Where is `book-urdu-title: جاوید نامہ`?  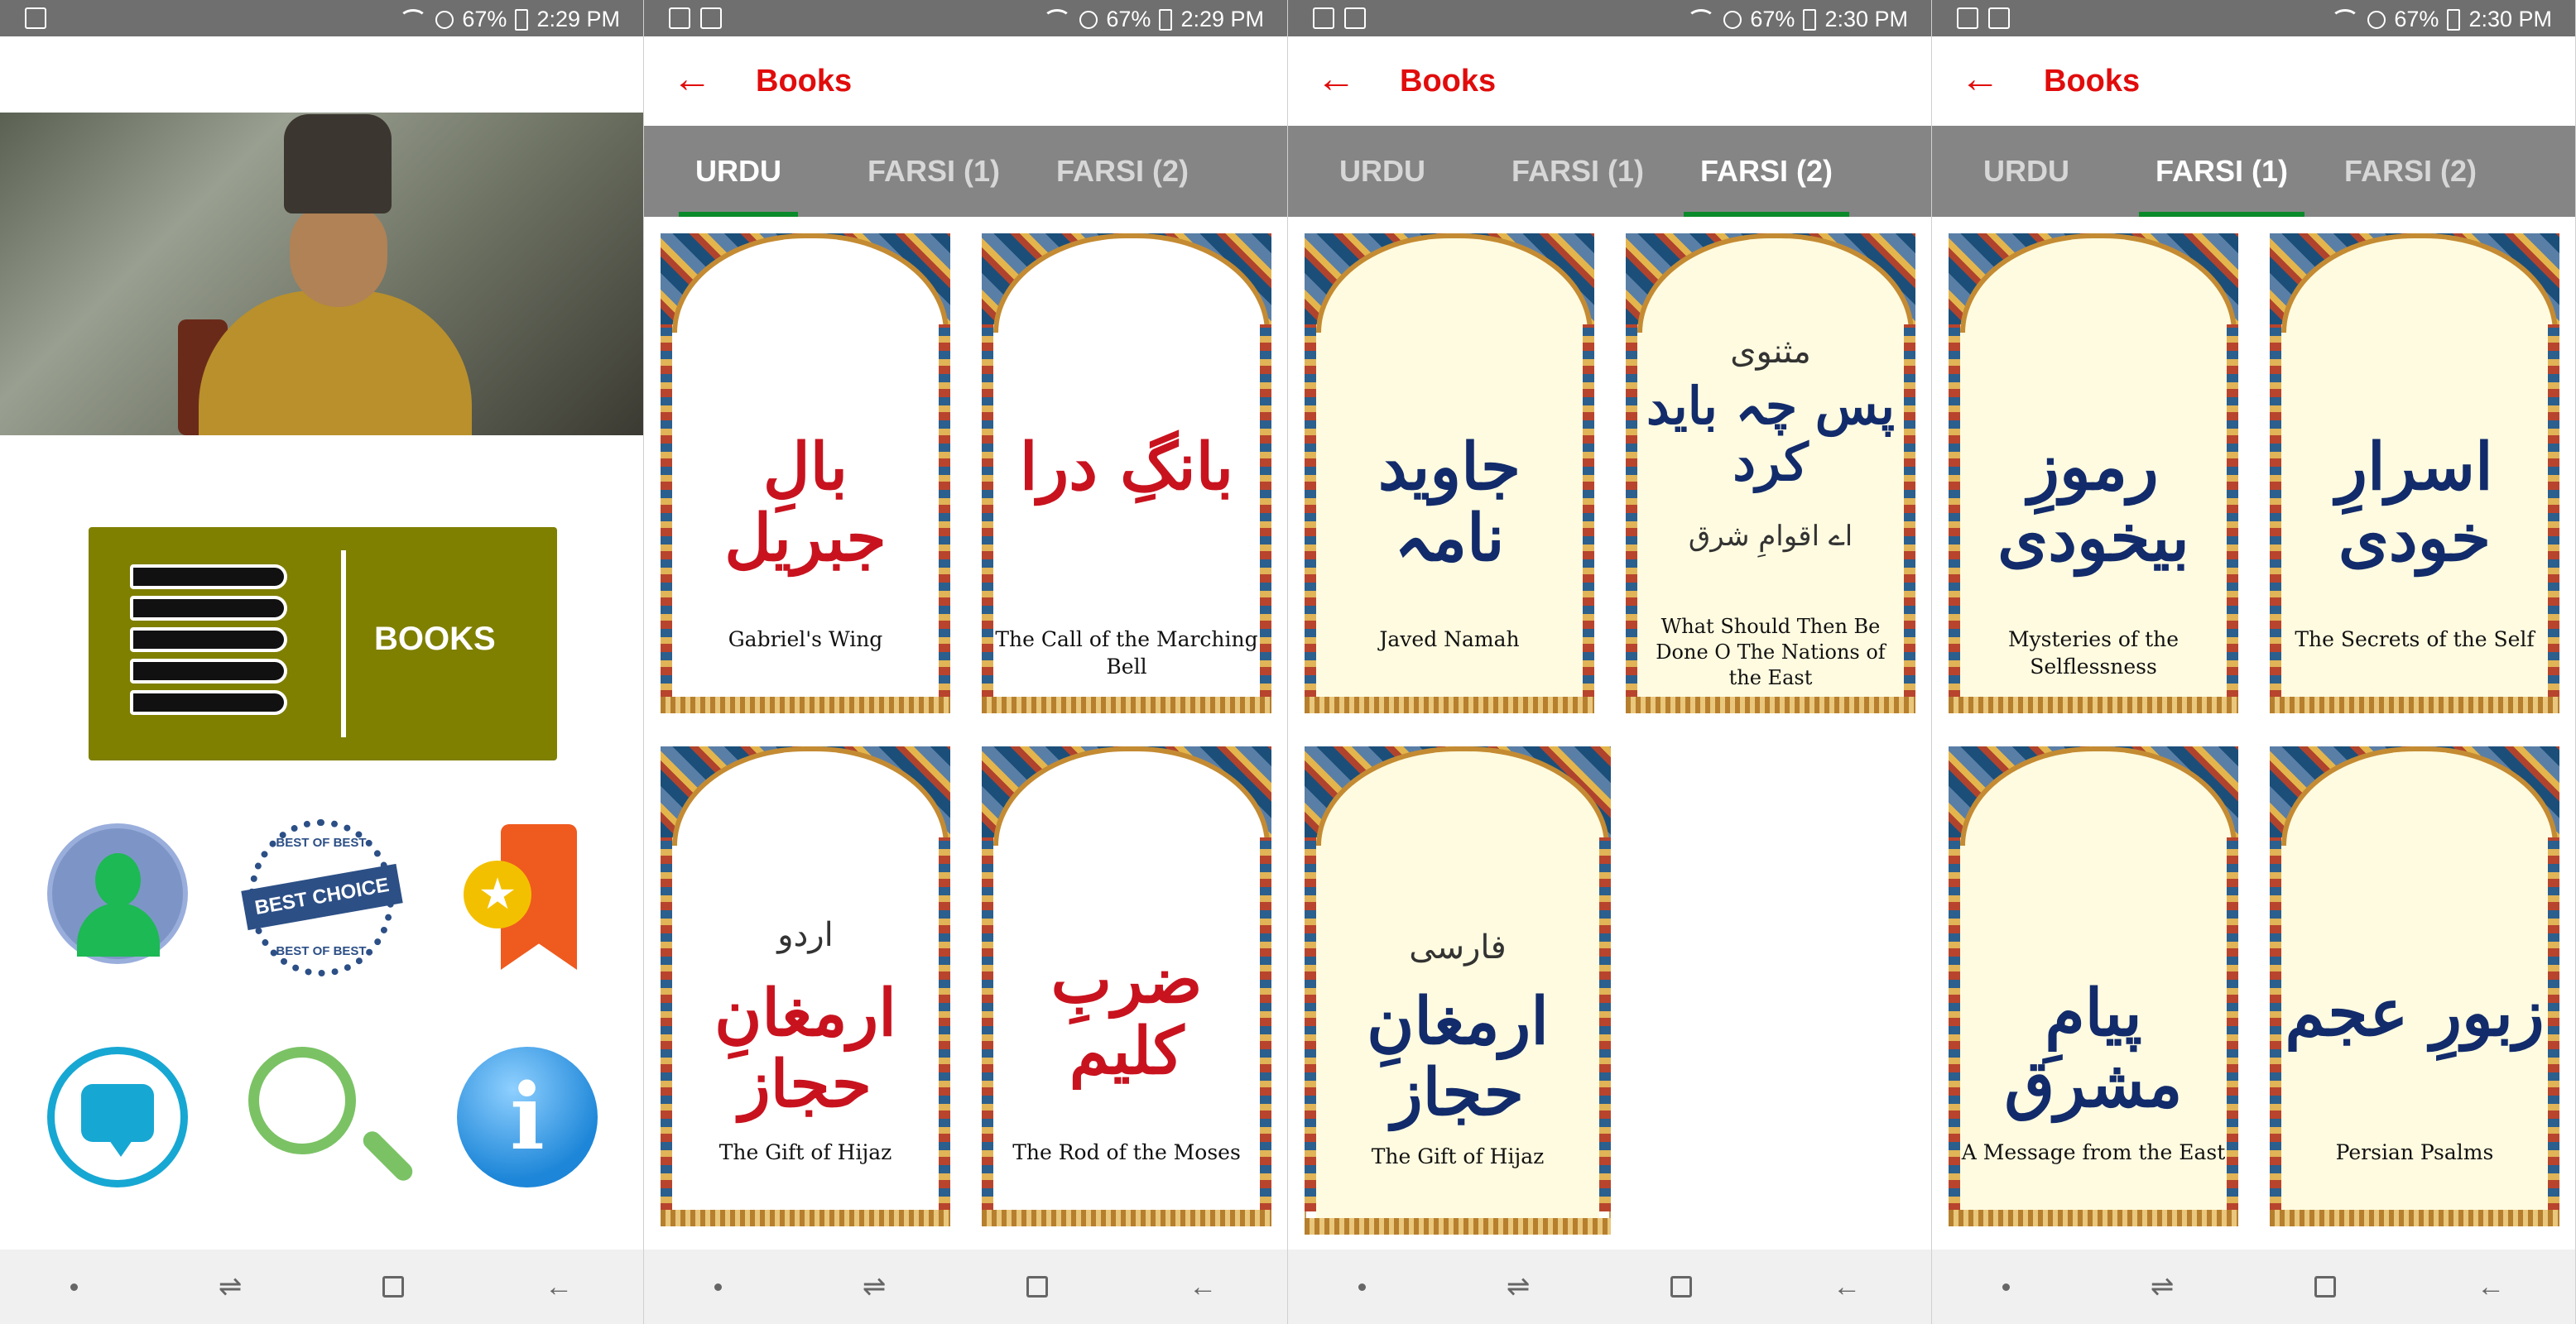 book-urdu-title: جاوید نامہ is located at coordinates (1449, 502).